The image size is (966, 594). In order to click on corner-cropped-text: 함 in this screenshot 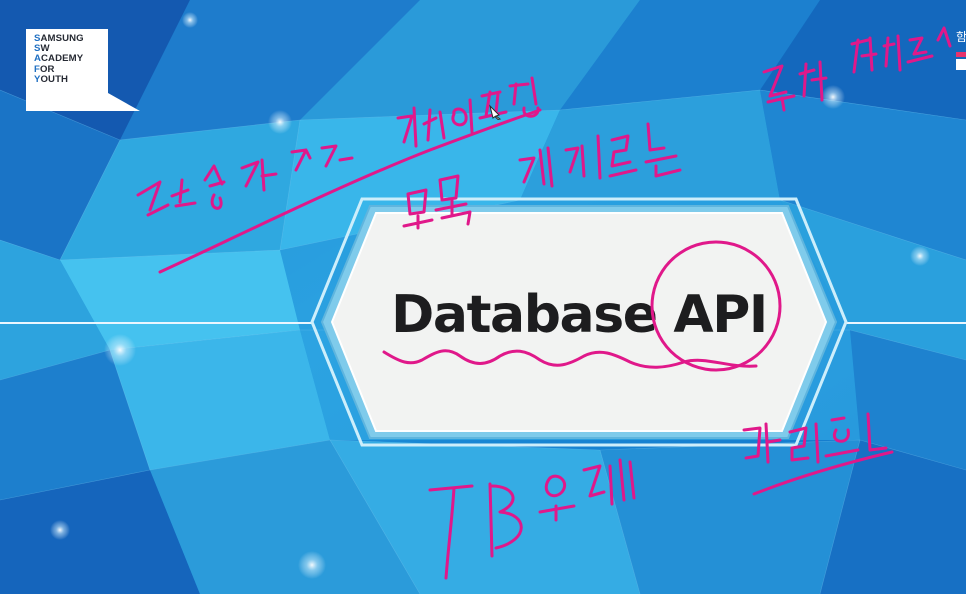, I will do `click(961, 37)`.